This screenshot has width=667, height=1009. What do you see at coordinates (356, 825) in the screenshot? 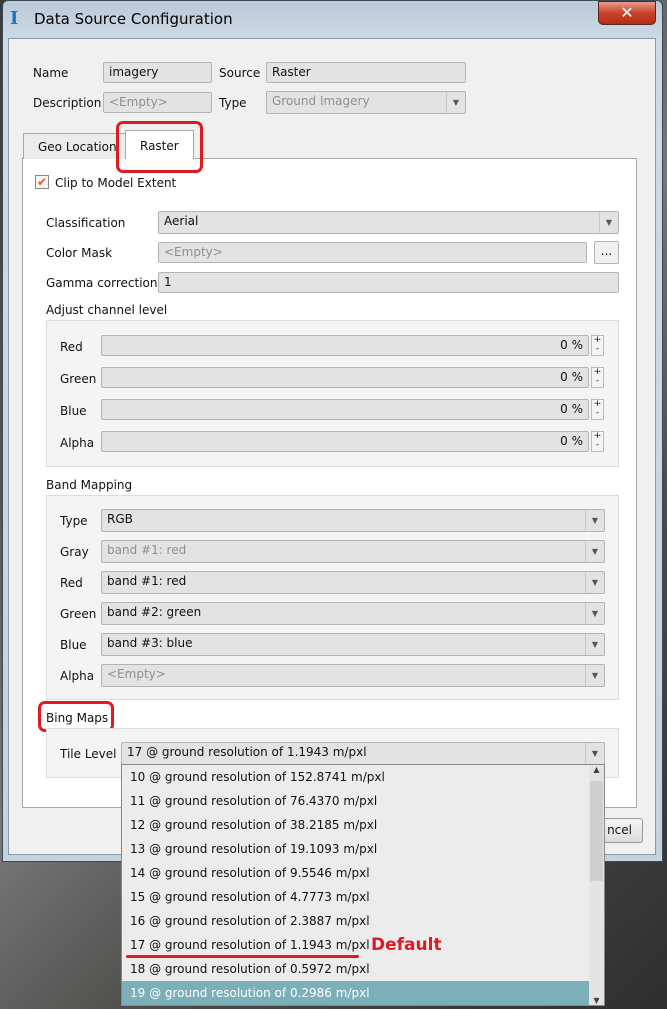
I see `dropdown-option: 12 @ ground resolution of 38.2185 m/pxl` at bounding box center [356, 825].